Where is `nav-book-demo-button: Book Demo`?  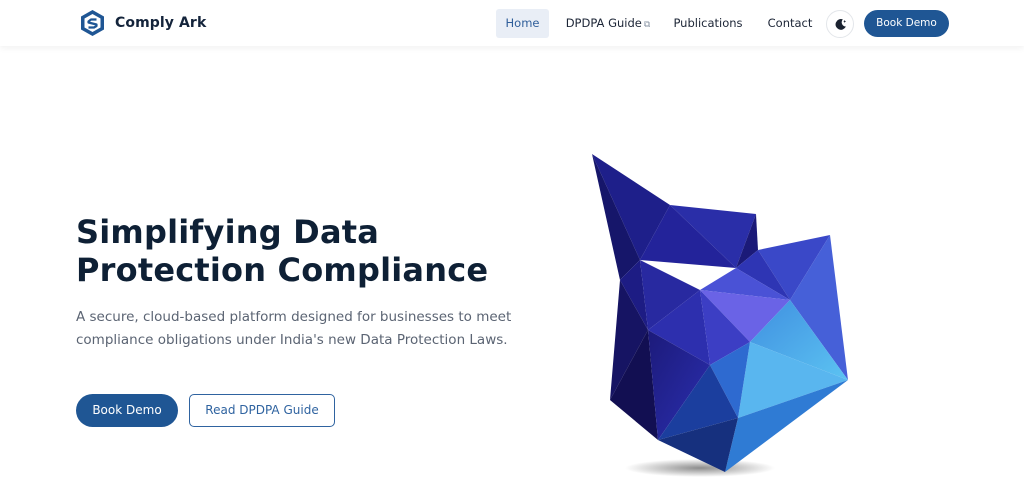
nav-book-demo-button: Book Demo is located at coordinates (906, 23).